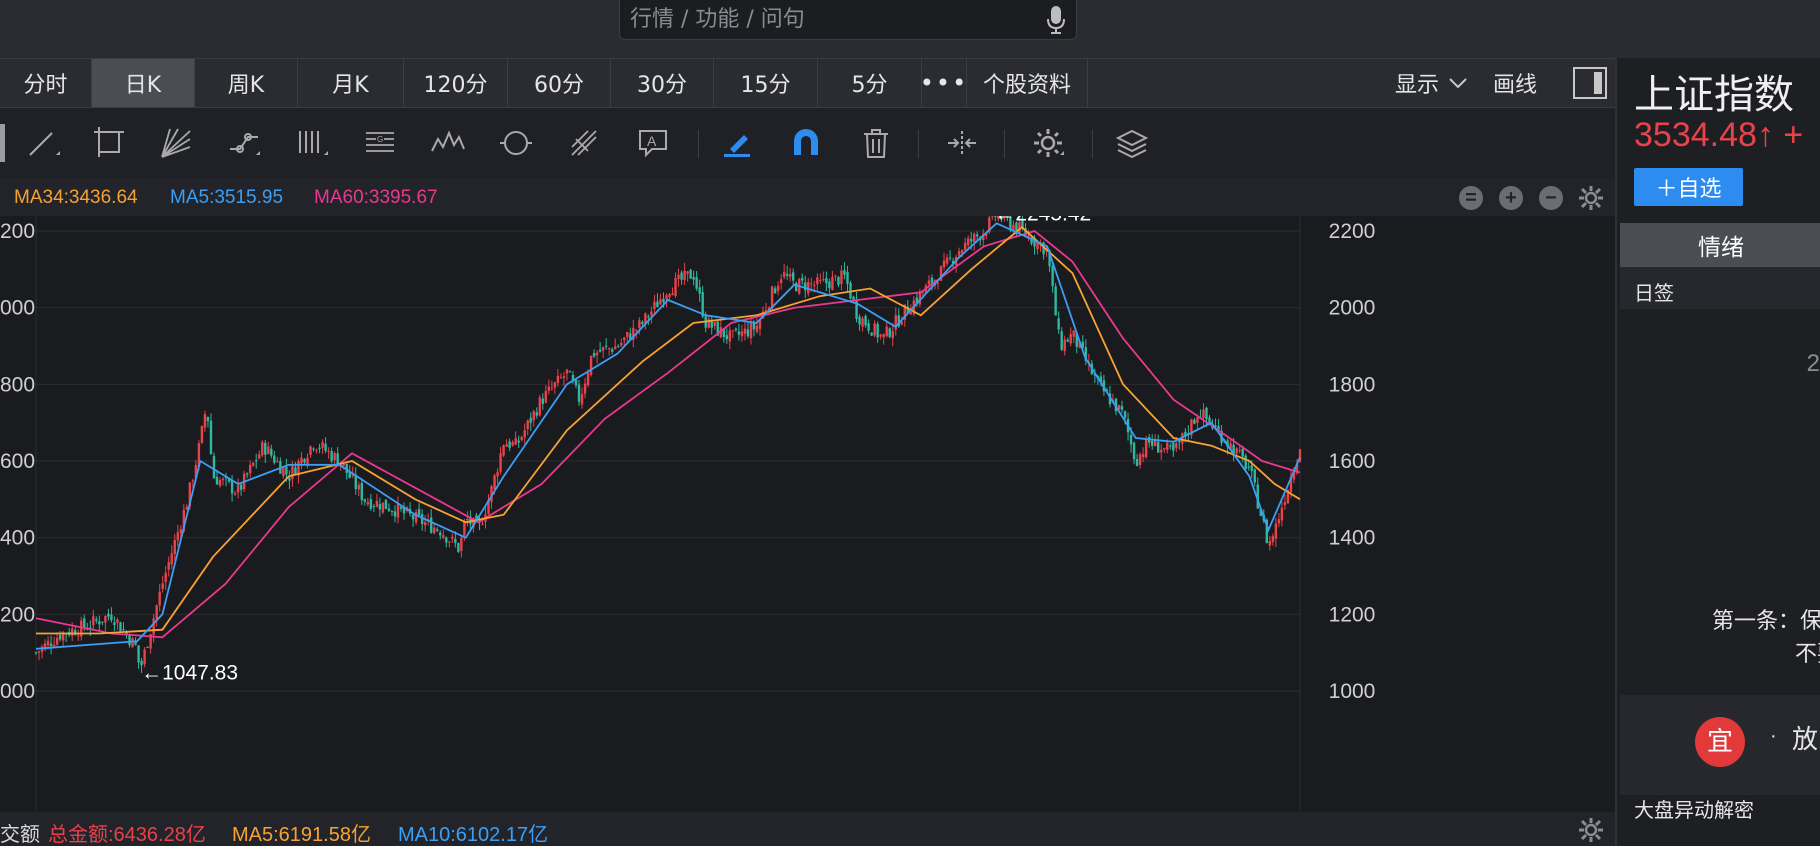 This screenshot has height=846, width=1820. What do you see at coordinates (143, 83) in the screenshot?
I see `tab-daily-k: 日K` at bounding box center [143, 83].